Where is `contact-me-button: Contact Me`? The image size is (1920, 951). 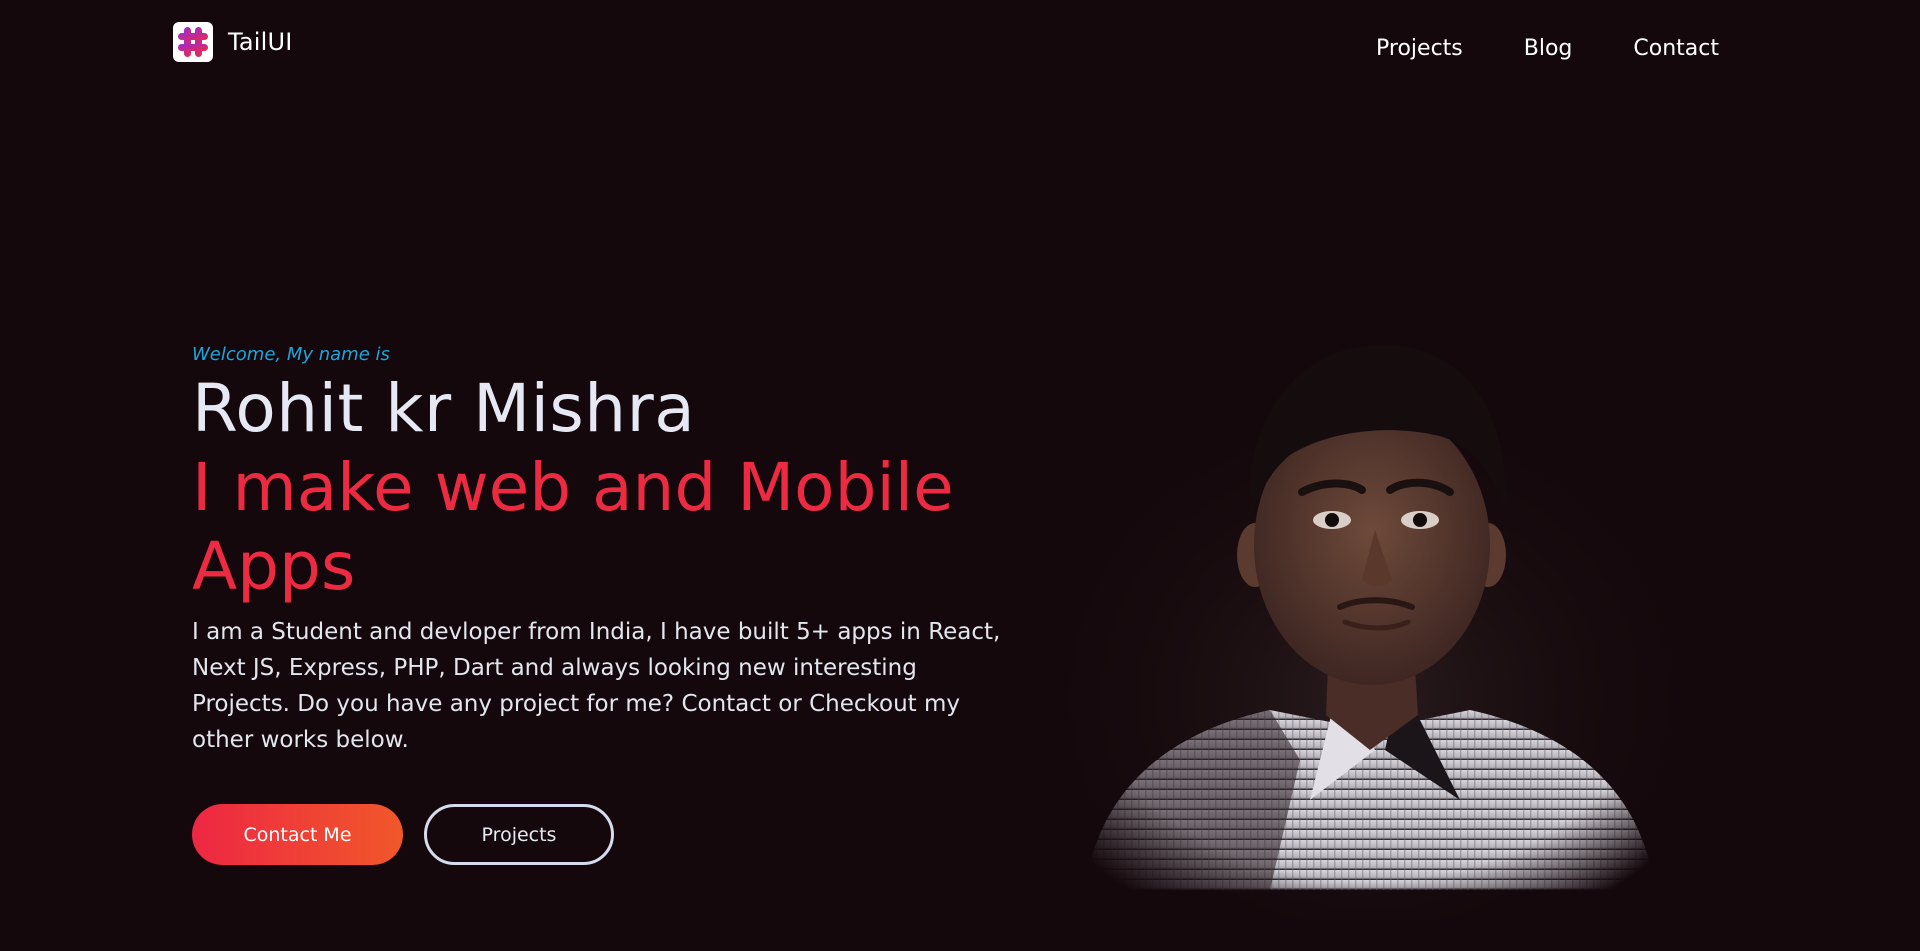
contact-me-button: Contact Me is located at coordinates (297, 834).